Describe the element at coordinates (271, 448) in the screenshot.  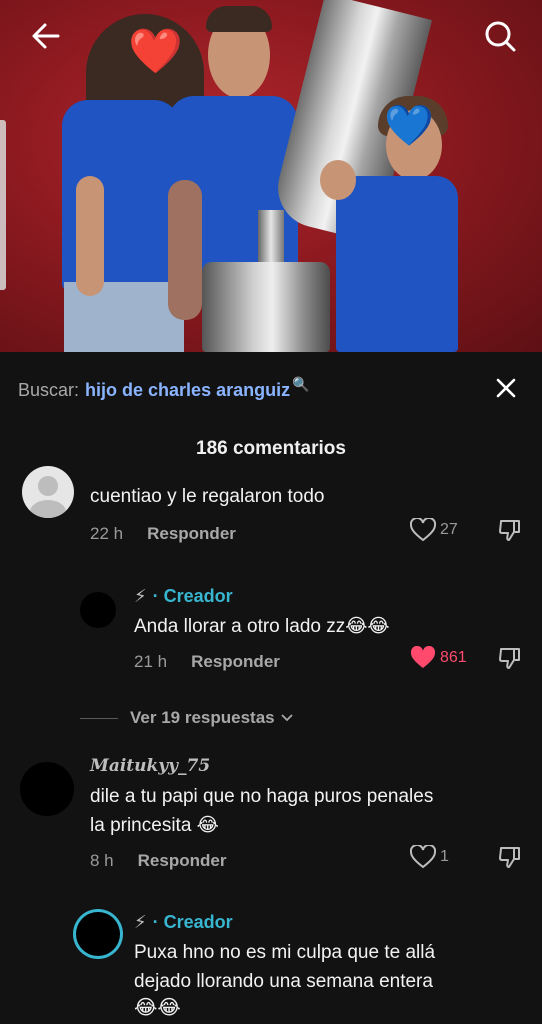
I see `comments-count-title: 186 comentarios` at that location.